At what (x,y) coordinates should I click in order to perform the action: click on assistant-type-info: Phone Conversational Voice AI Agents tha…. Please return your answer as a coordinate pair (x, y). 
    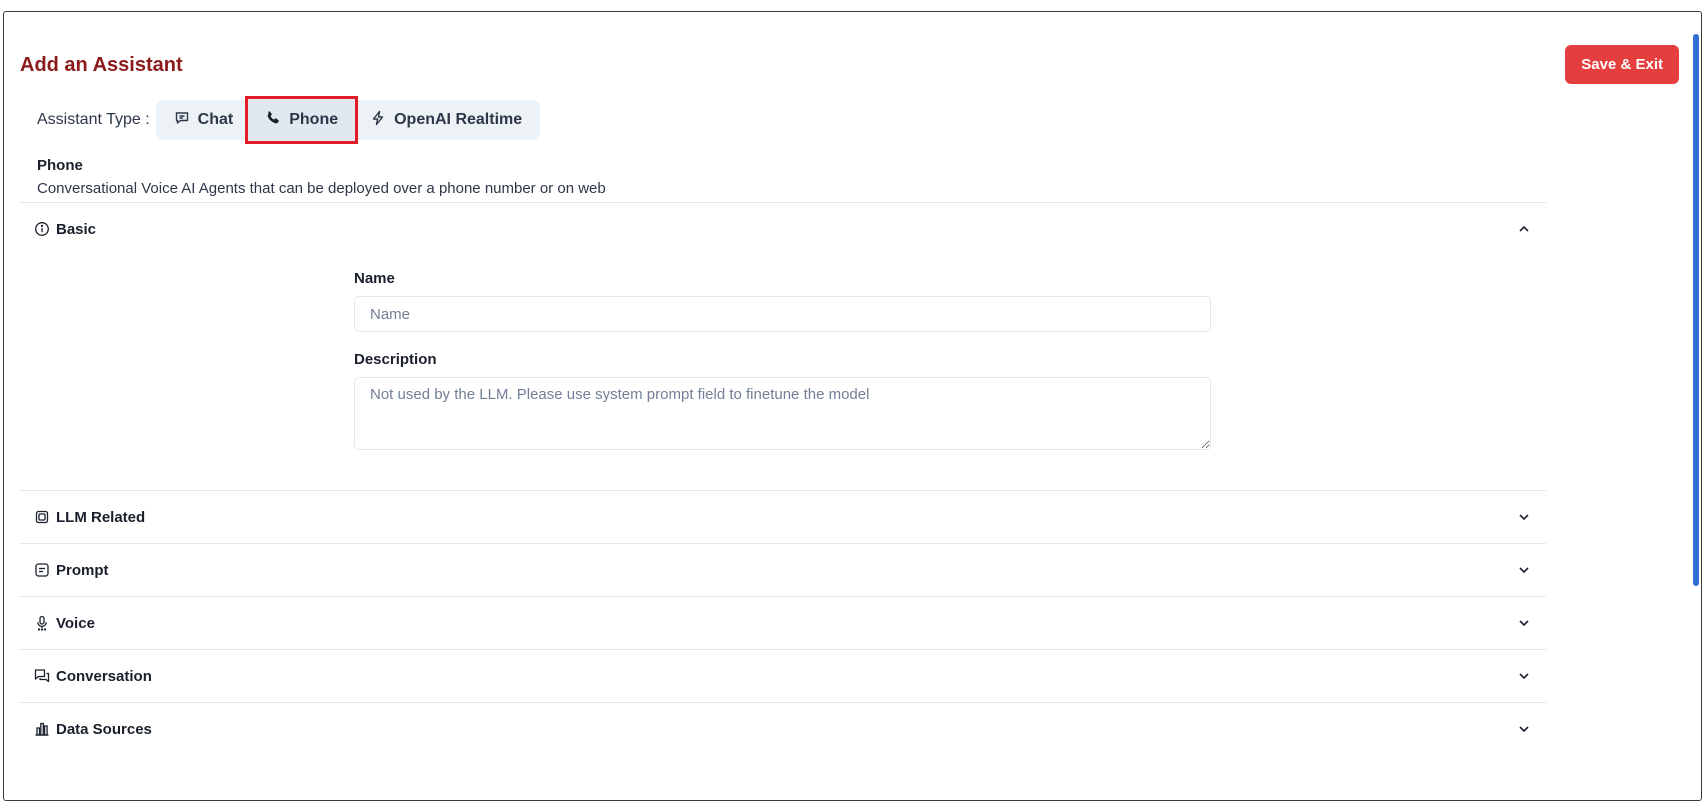
    Looking at the image, I should click on (321, 177).